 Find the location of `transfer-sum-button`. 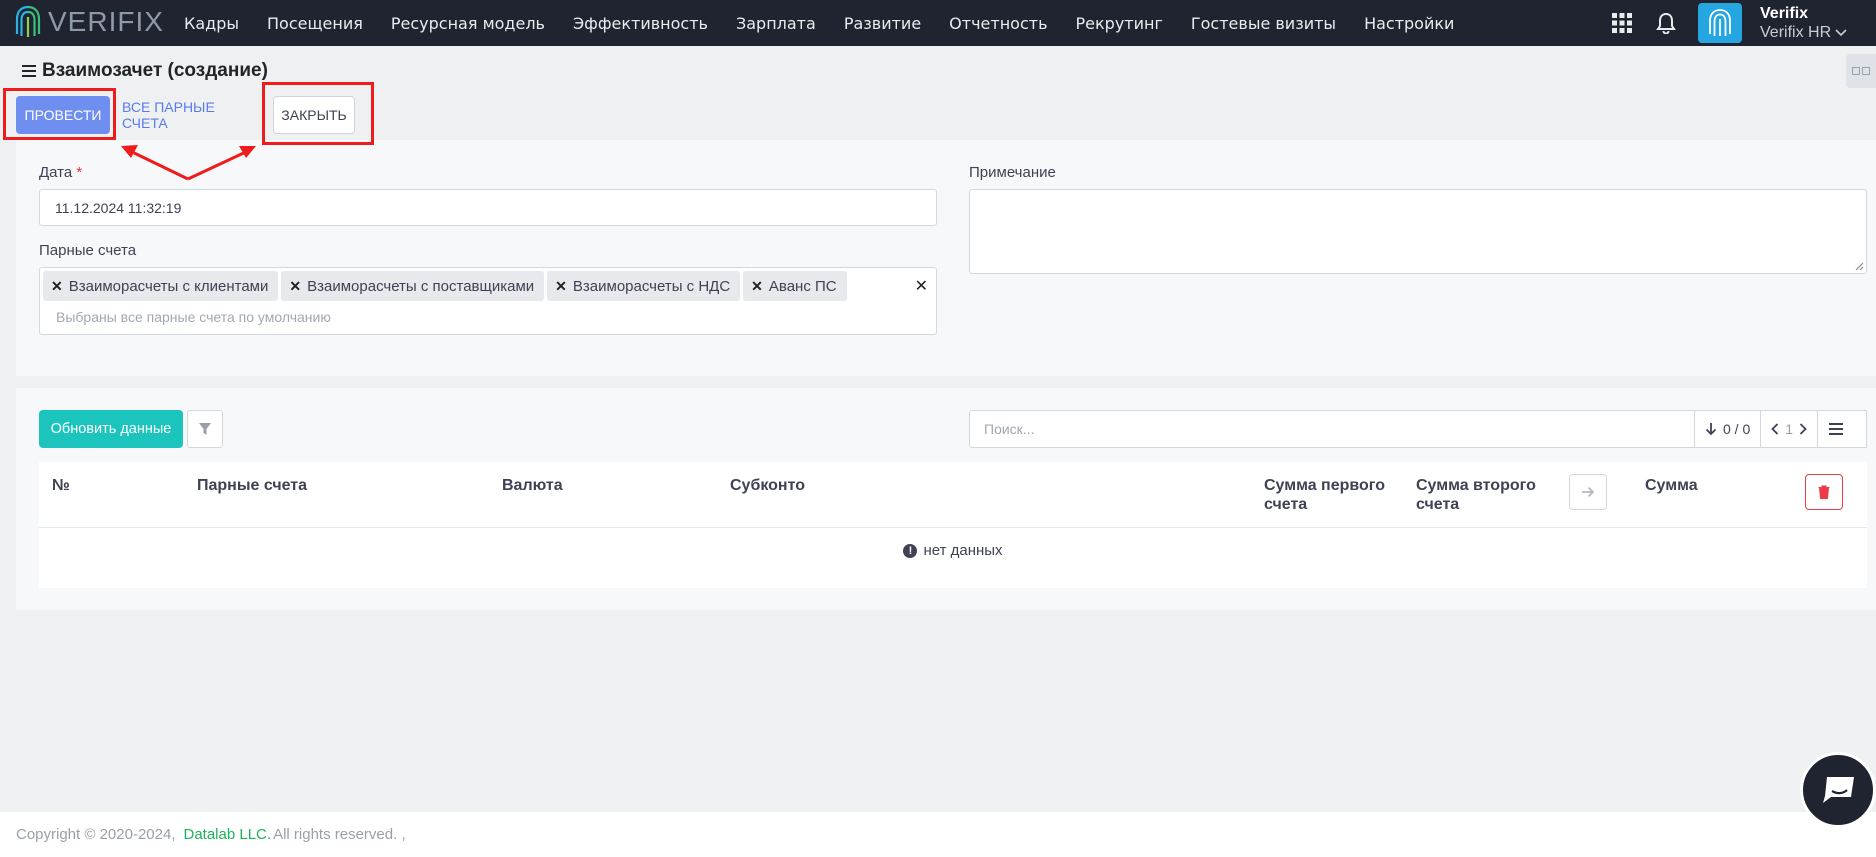

transfer-sum-button is located at coordinates (1588, 492).